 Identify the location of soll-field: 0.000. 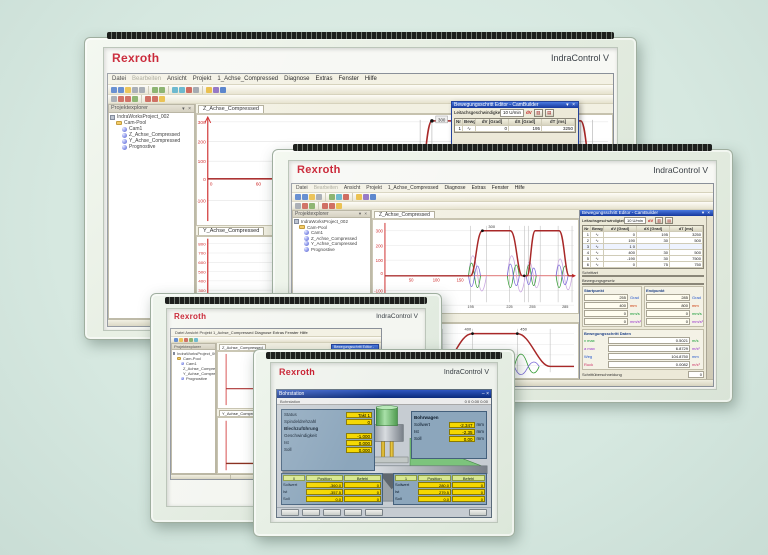
(359, 449).